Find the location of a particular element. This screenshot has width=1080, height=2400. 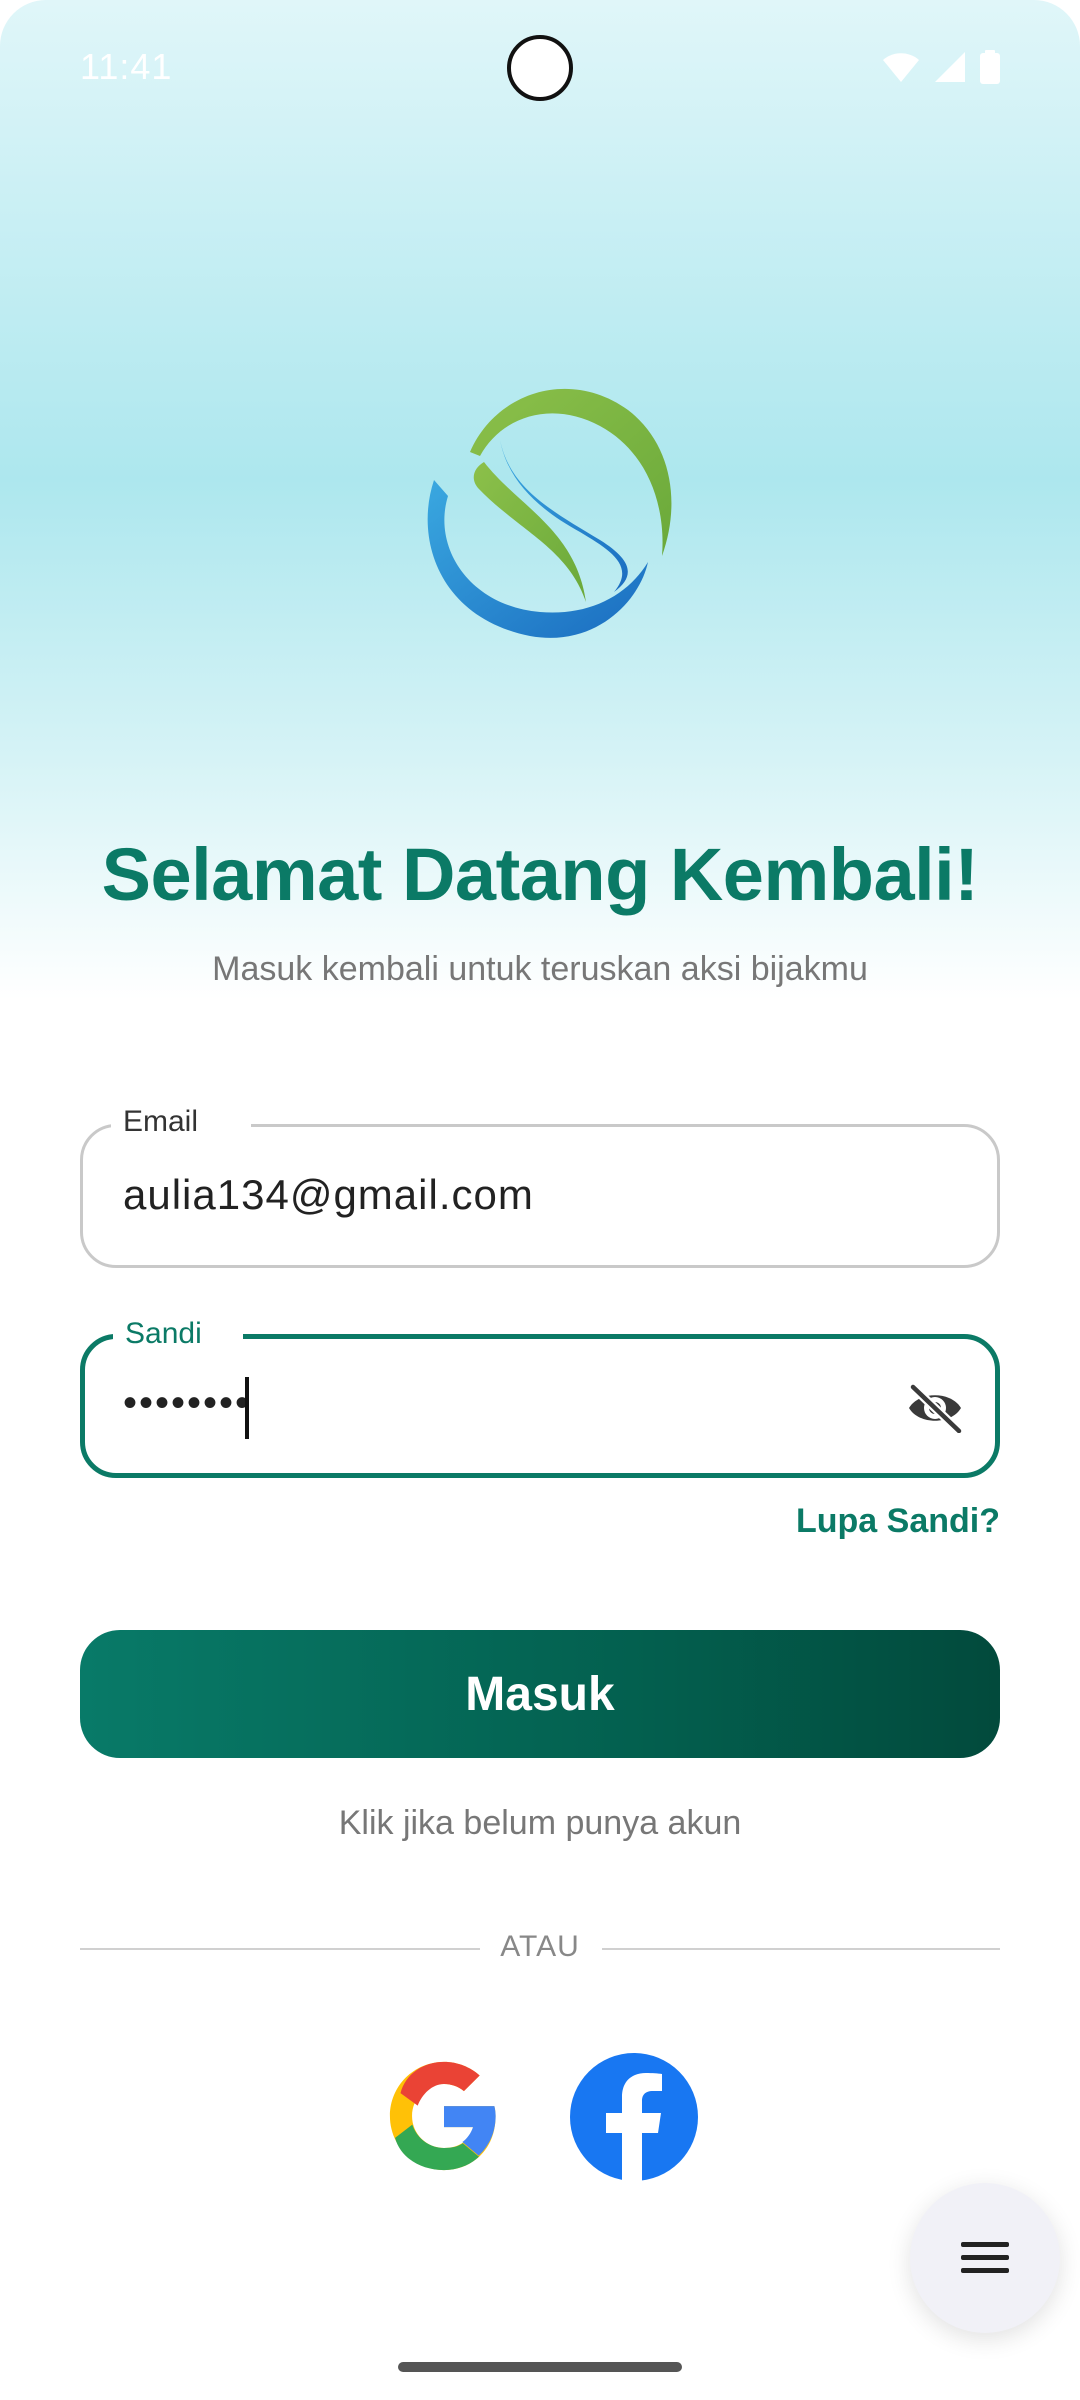

login-button: Masuk is located at coordinates (540, 1694).